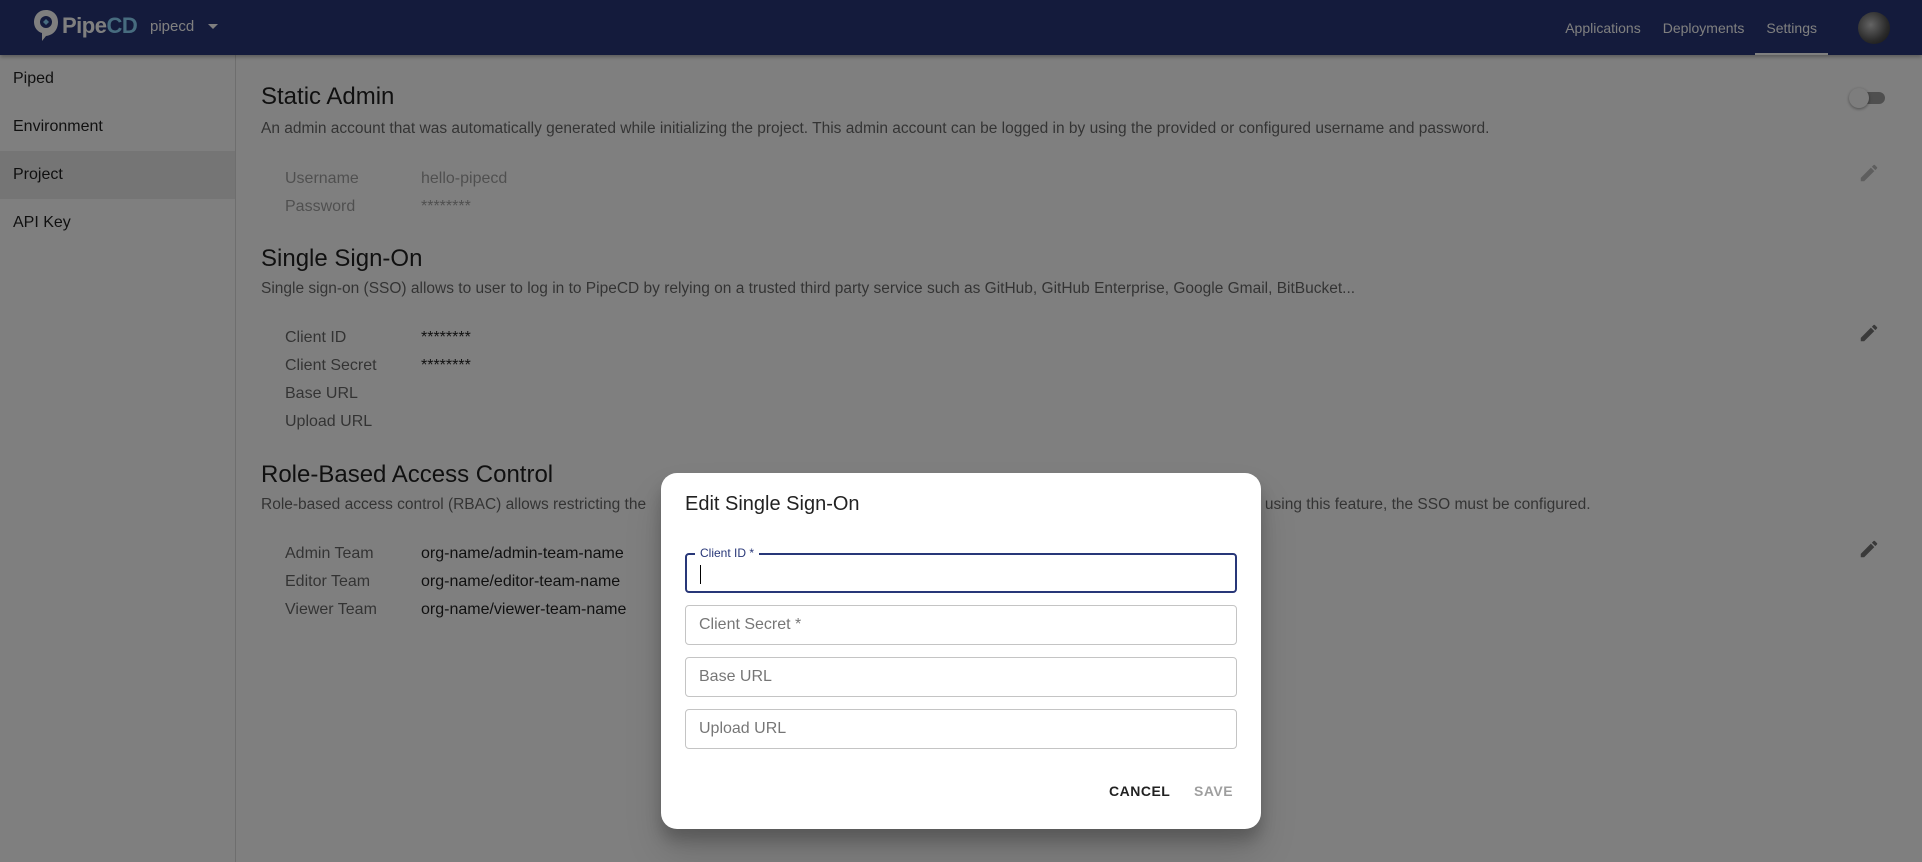 The height and width of the screenshot is (862, 1922). Describe the element at coordinates (961, 729) in the screenshot. I see `upload-url-field: Upload URL` at that location.